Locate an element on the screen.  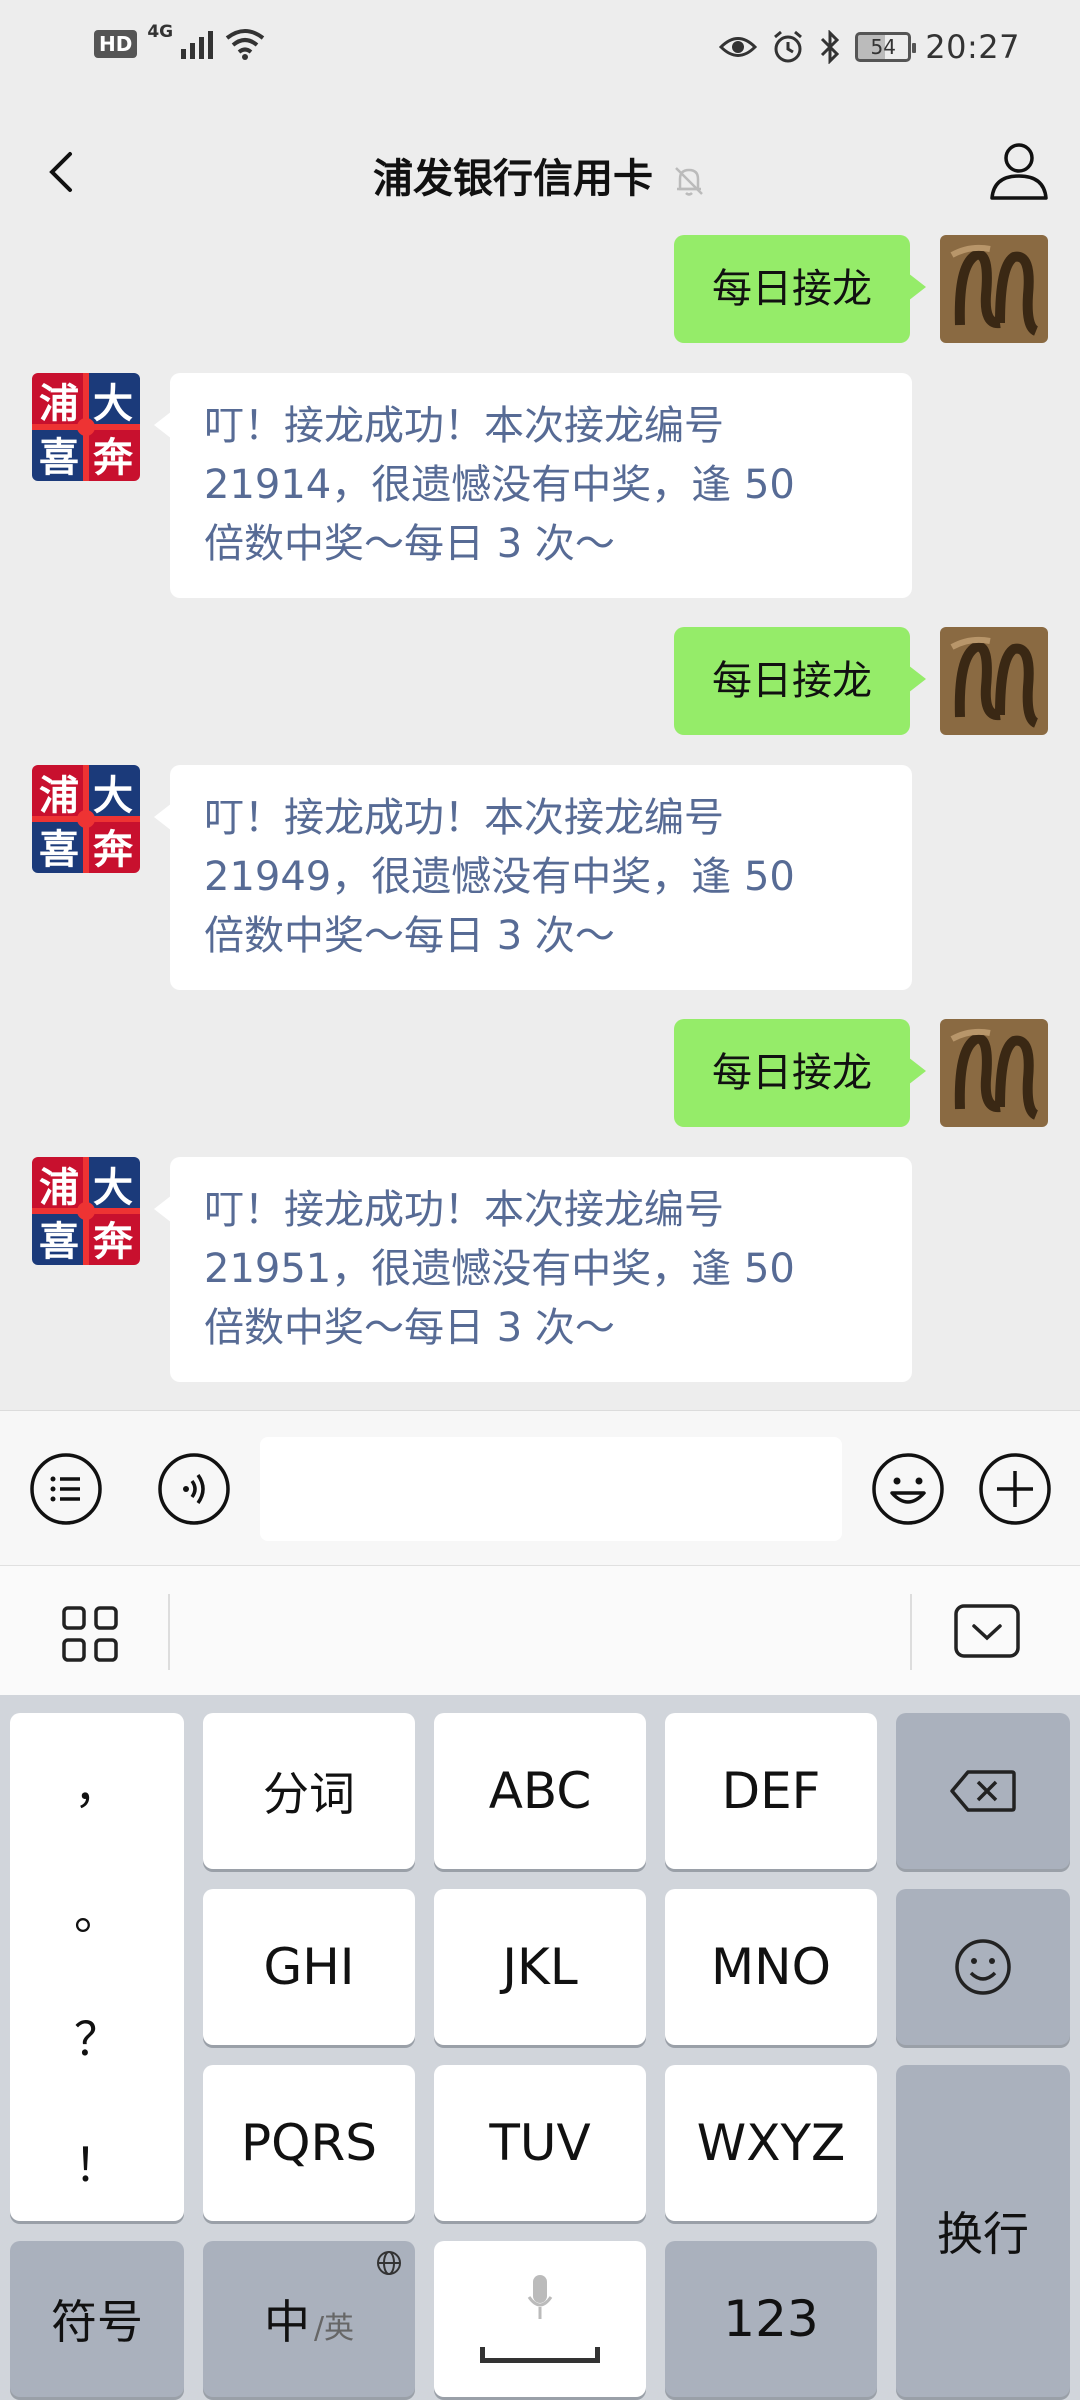
network-type: 4G is located at coordinates (160, 32).